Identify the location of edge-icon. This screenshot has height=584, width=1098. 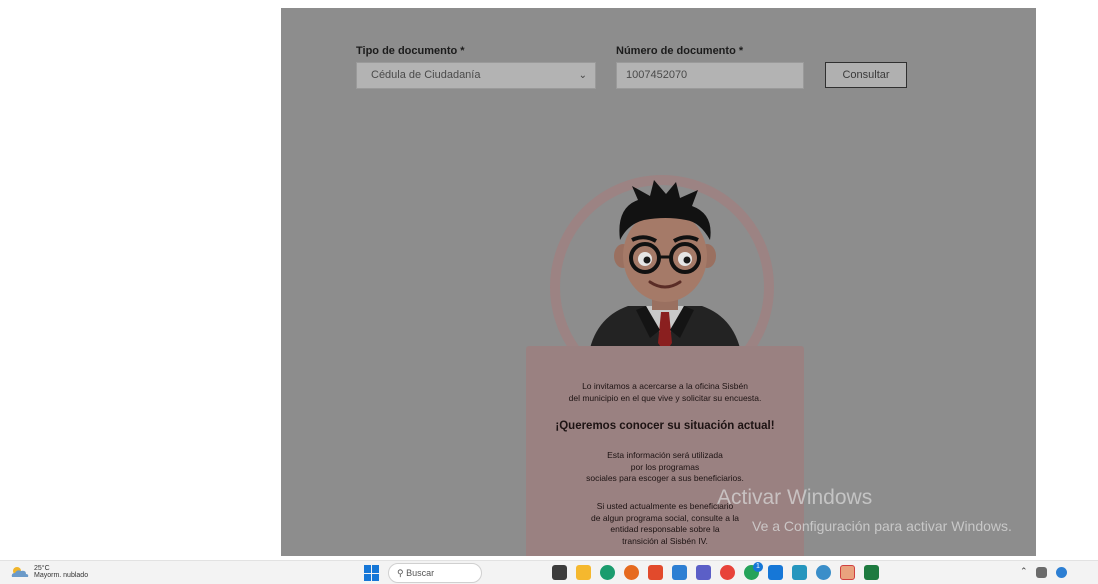
(607, 572).